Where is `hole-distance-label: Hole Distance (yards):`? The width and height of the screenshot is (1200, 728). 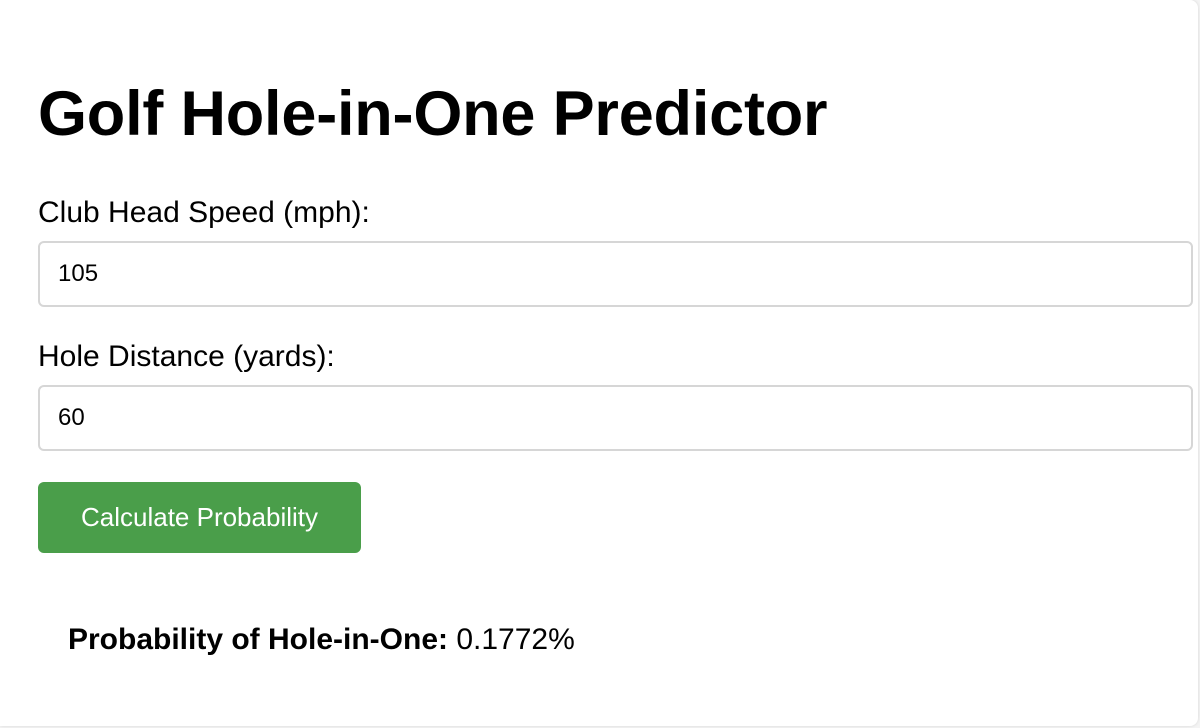 hole-distance-label: Hole Distance (yards): is located at coordinates (186, 356).